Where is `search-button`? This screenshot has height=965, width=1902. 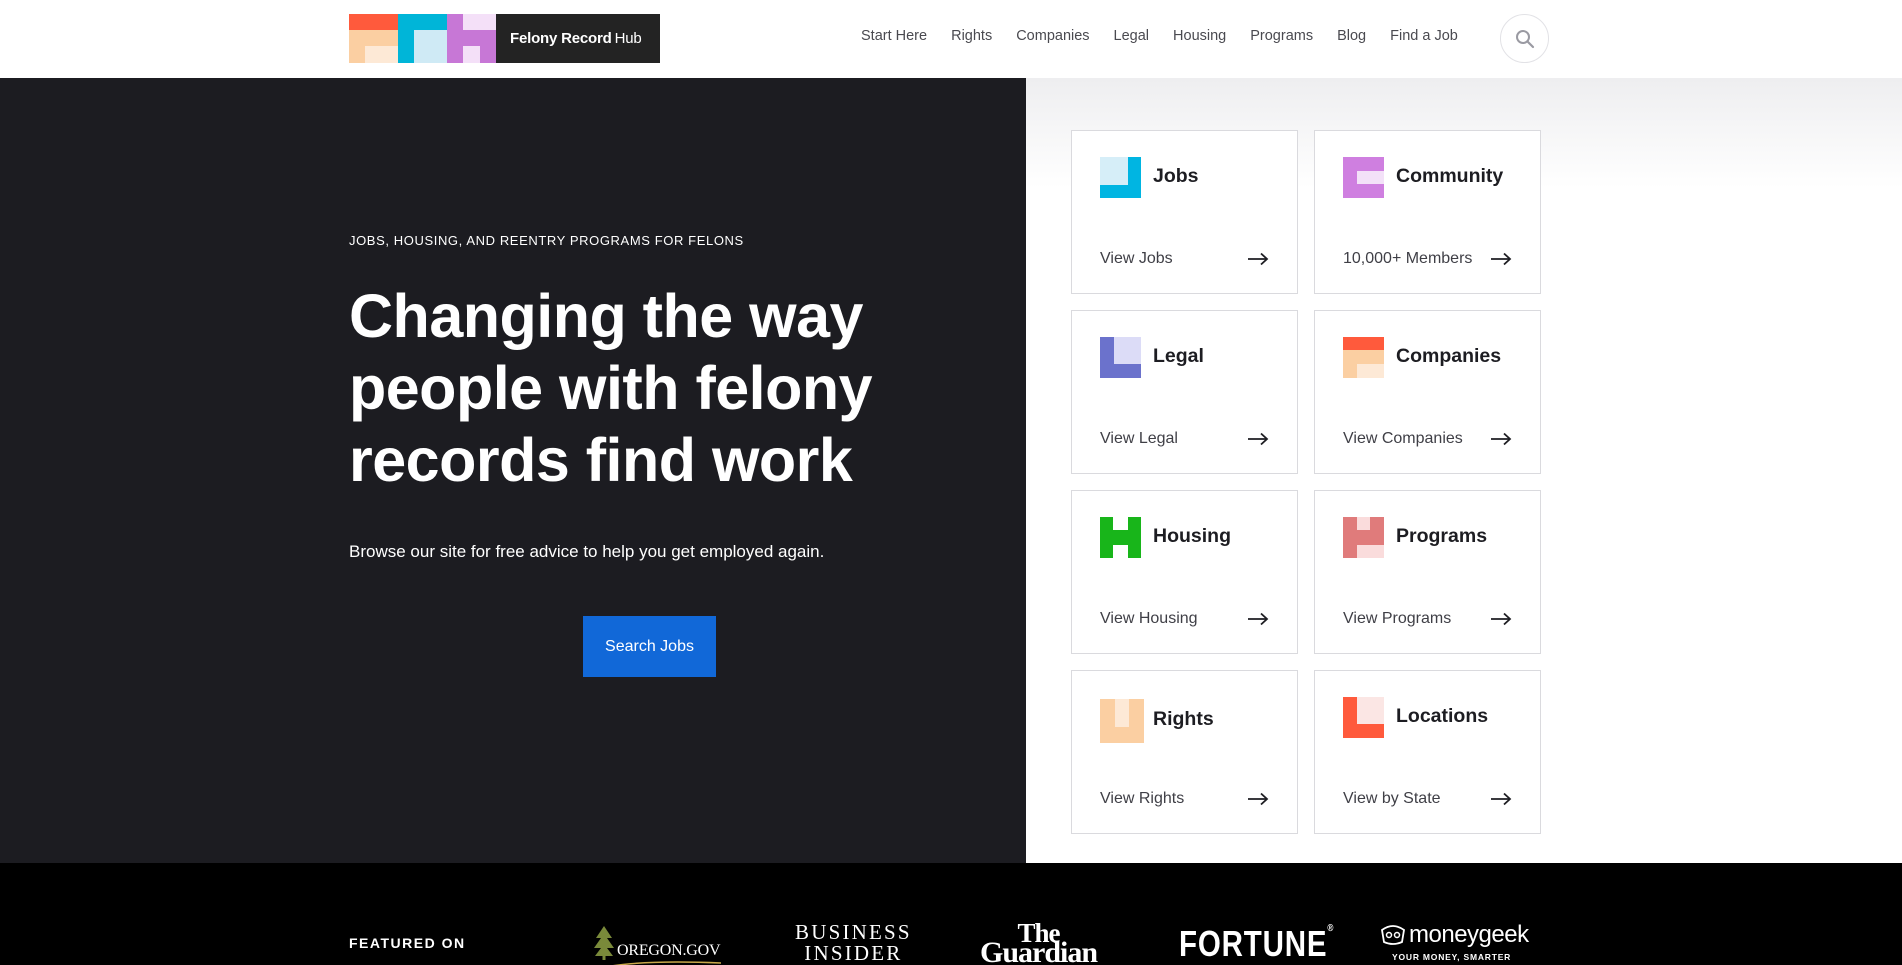
search-button is located at coordinates (1524, 38).